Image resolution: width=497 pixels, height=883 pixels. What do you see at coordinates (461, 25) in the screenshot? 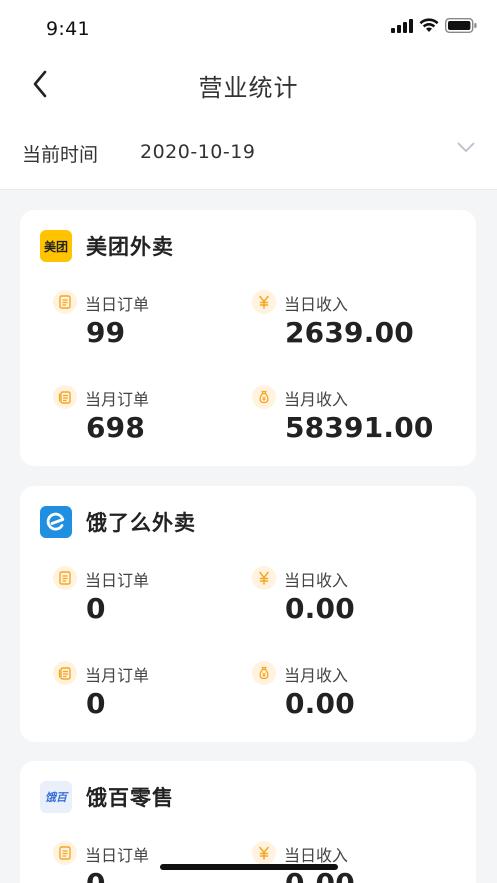
I see `battery-icon` at bounding box center [461, 25].